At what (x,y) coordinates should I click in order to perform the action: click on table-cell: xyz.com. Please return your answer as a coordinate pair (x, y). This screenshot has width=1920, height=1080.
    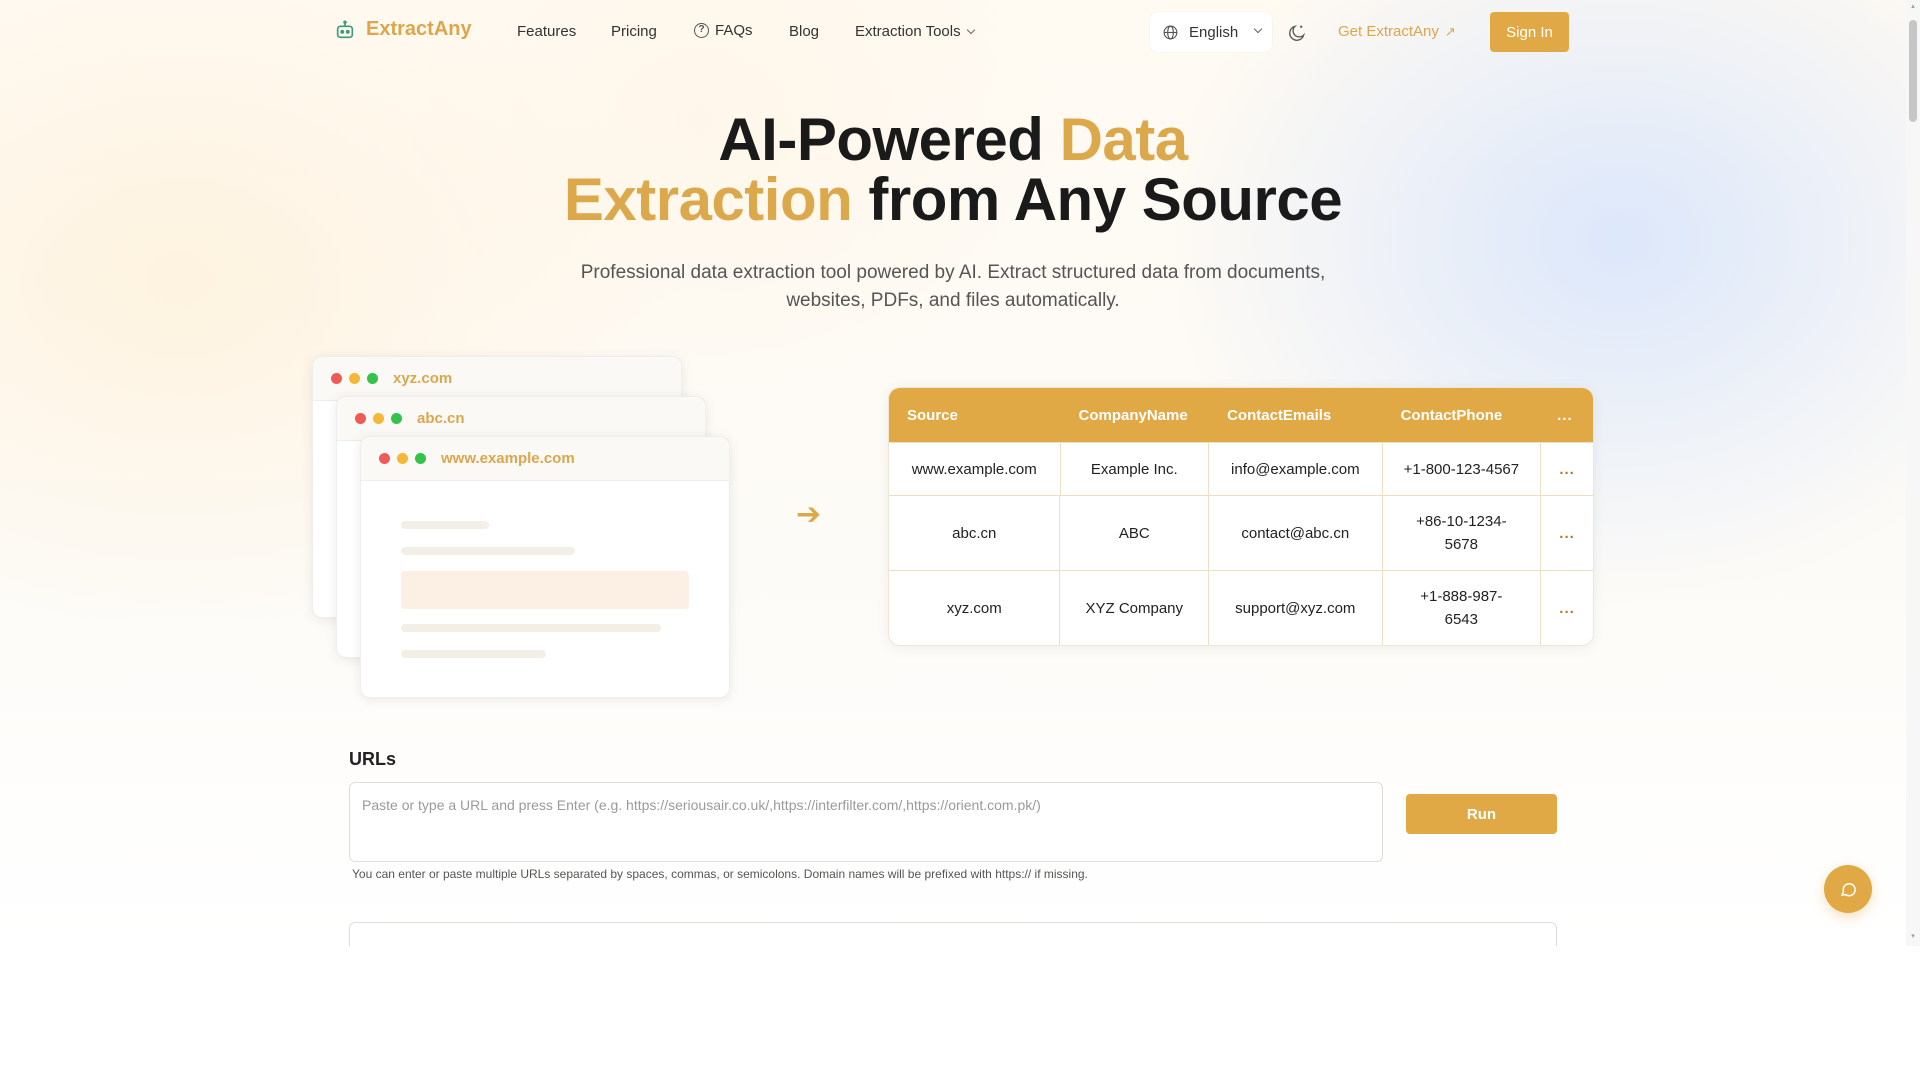
    Looking at the image, I should click on (975, 608).